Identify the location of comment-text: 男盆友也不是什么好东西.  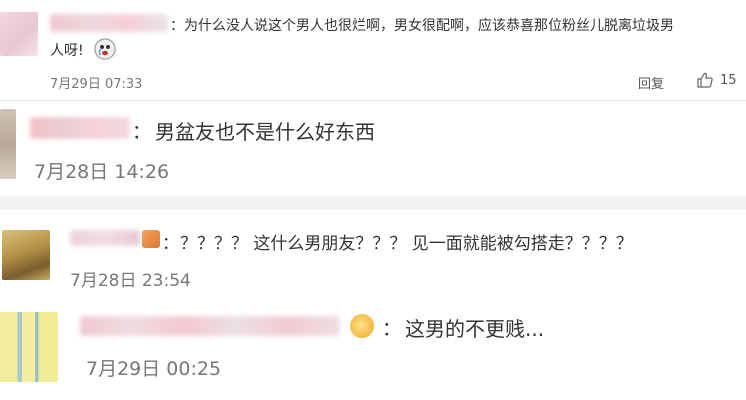
(265, 132).